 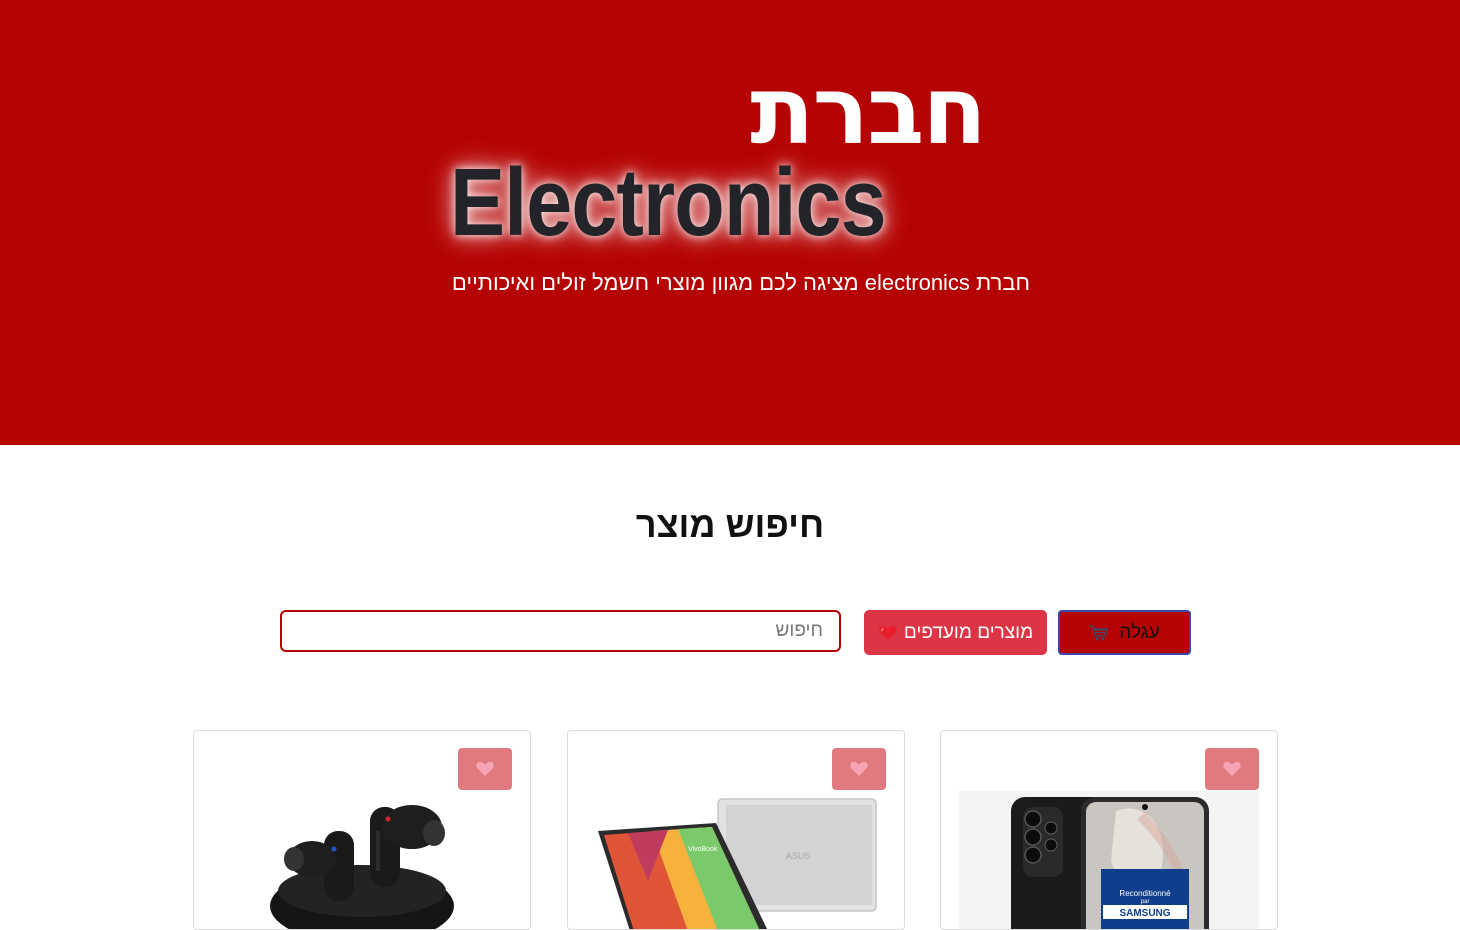 What do you see at coordinates (1139, 632) in the screenshot?
I see `cart-label: עגלה` at bounding box center [1139, 632].